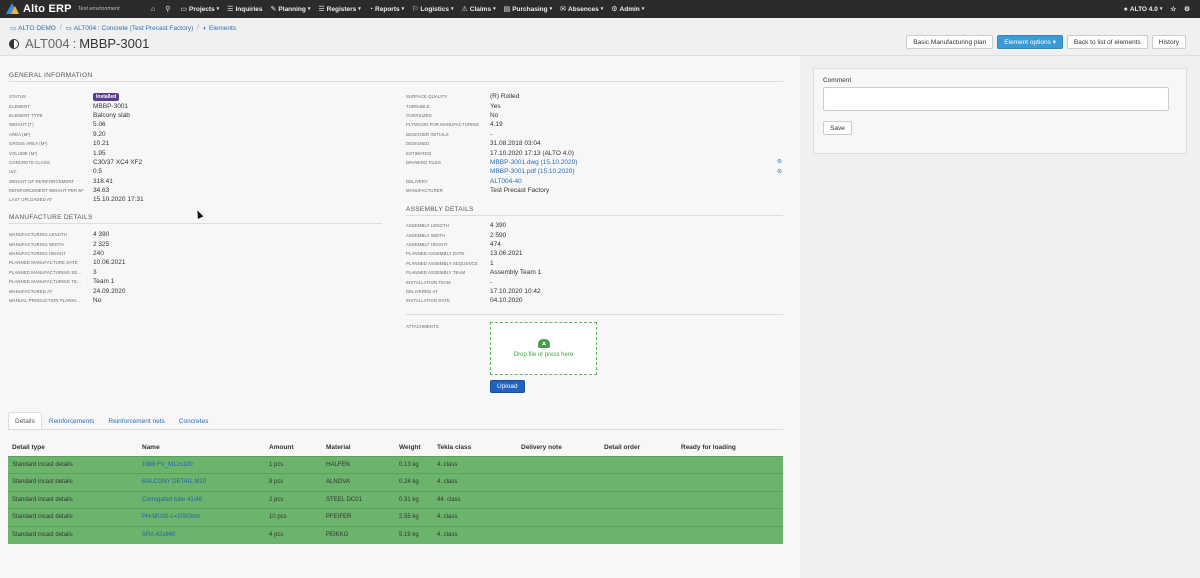 The width and height of the screenshot is (1200, 578). I want to click on field-link: MBBP-3001.dwg (15.10.2020), so click(533, 162).